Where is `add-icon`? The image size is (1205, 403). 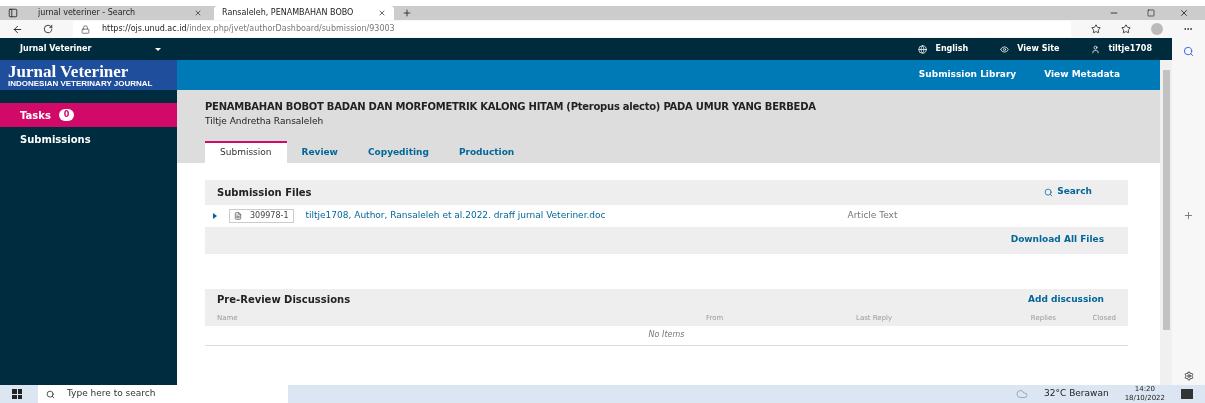
add-icon is located at coordinates (1188, 215).